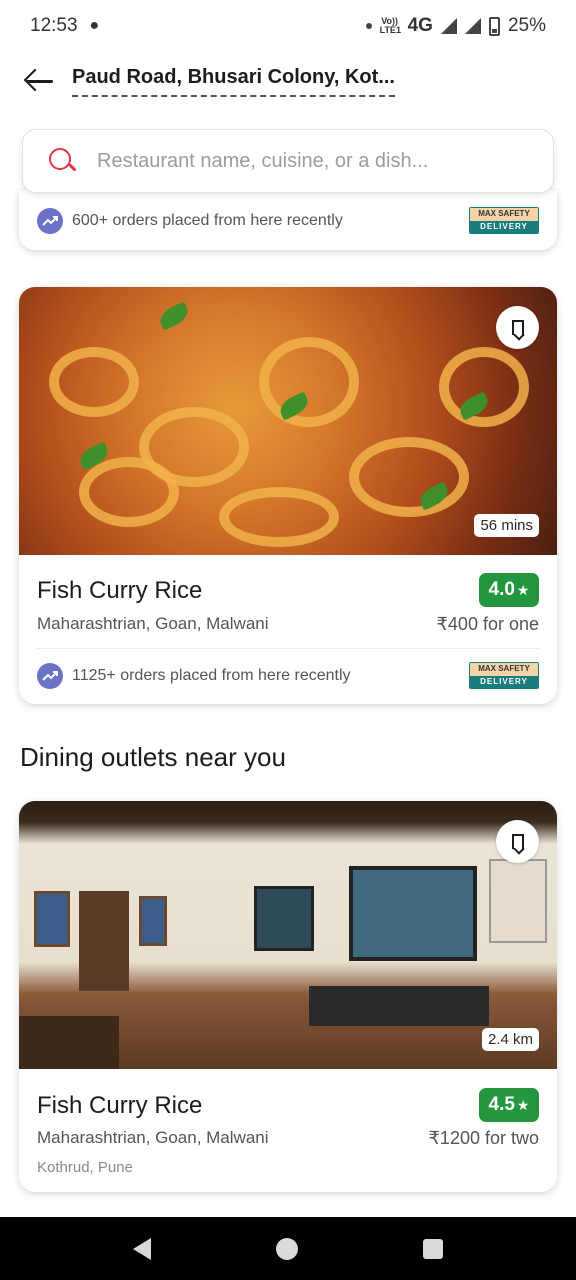 This screenshot has width=576, height=1280. Describe the element at coordinates (94, 25) in the screenshot. I see `location-pin-icon: ●` at that location.